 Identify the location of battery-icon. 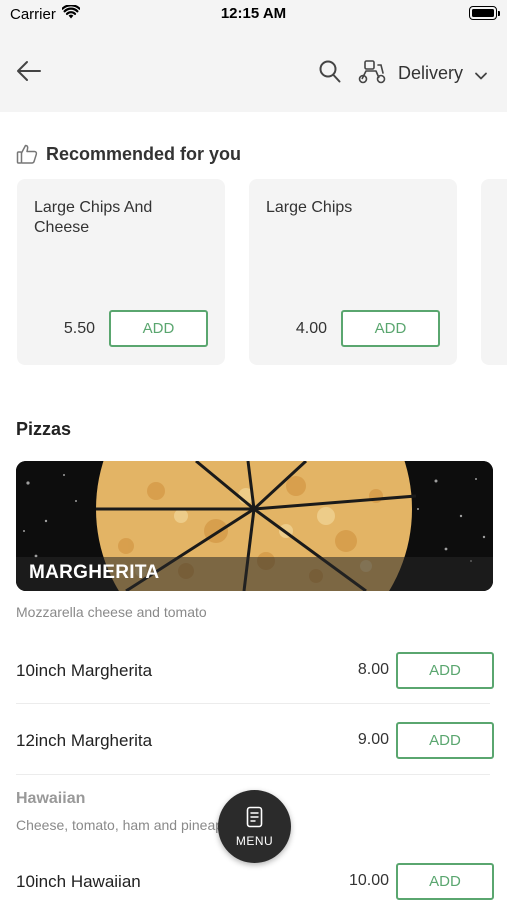
(484, 13).